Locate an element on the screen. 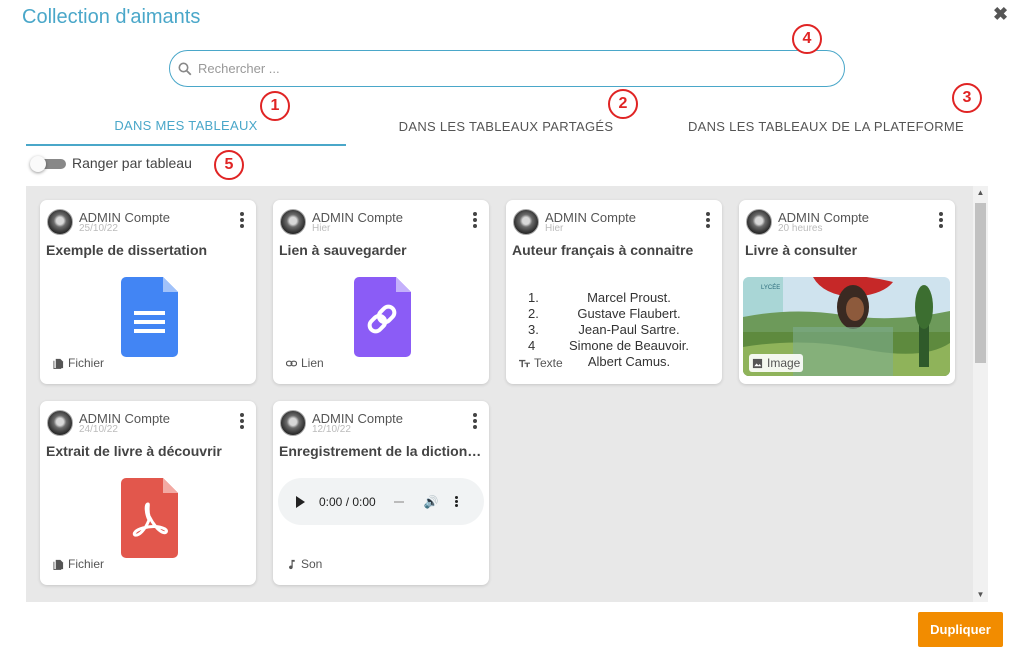  tab-my-boards: DANS MES TABLEAUX is located at coordinates (186, 126).